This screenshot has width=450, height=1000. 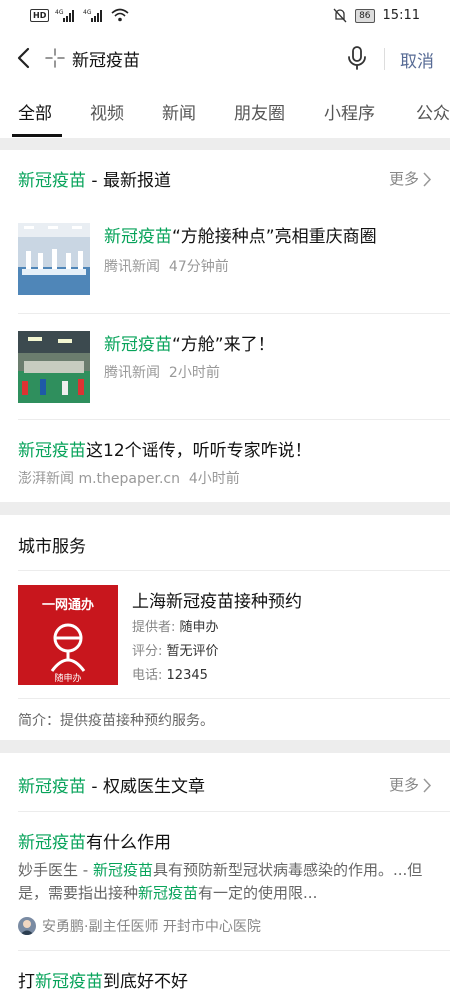 I want to click on search-bar: 新冠疫苗 取消, so click(x=225, y=58).